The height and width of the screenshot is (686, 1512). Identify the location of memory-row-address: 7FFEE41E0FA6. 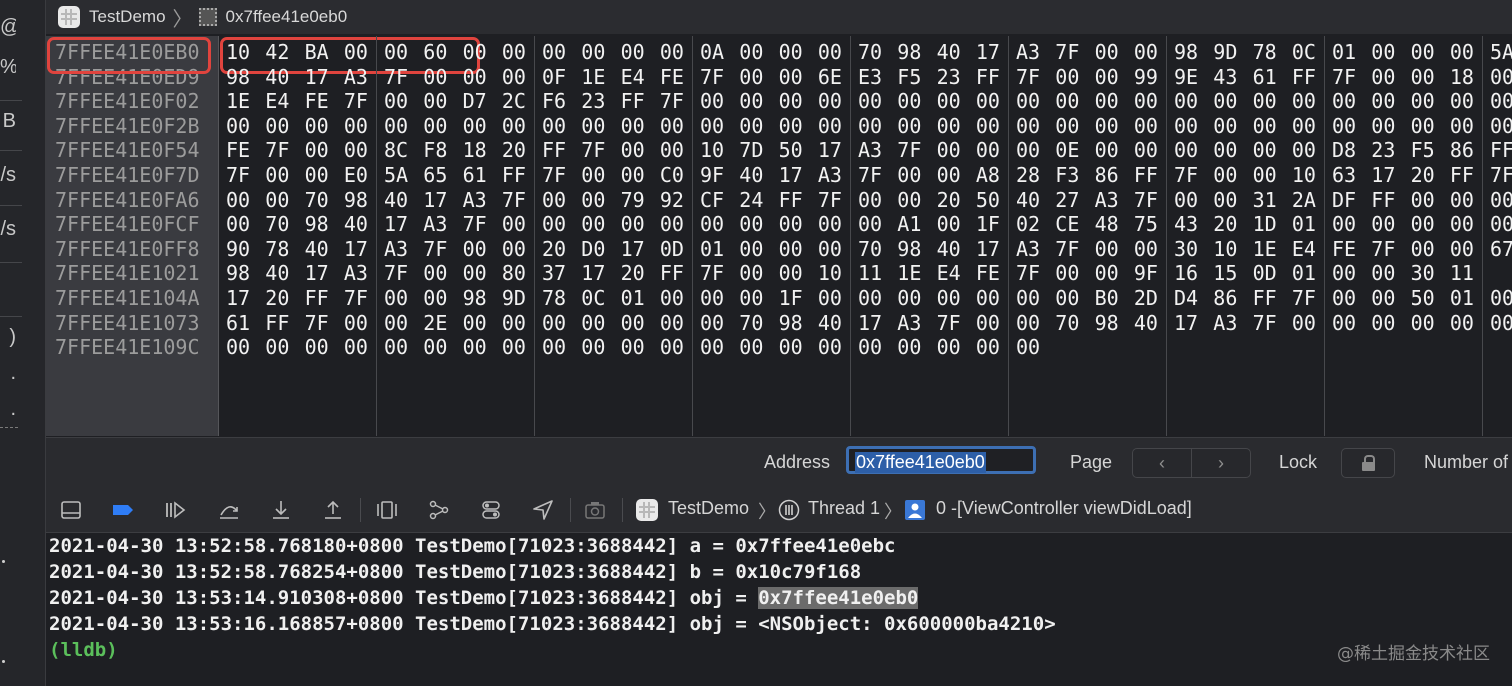
(127, 200).